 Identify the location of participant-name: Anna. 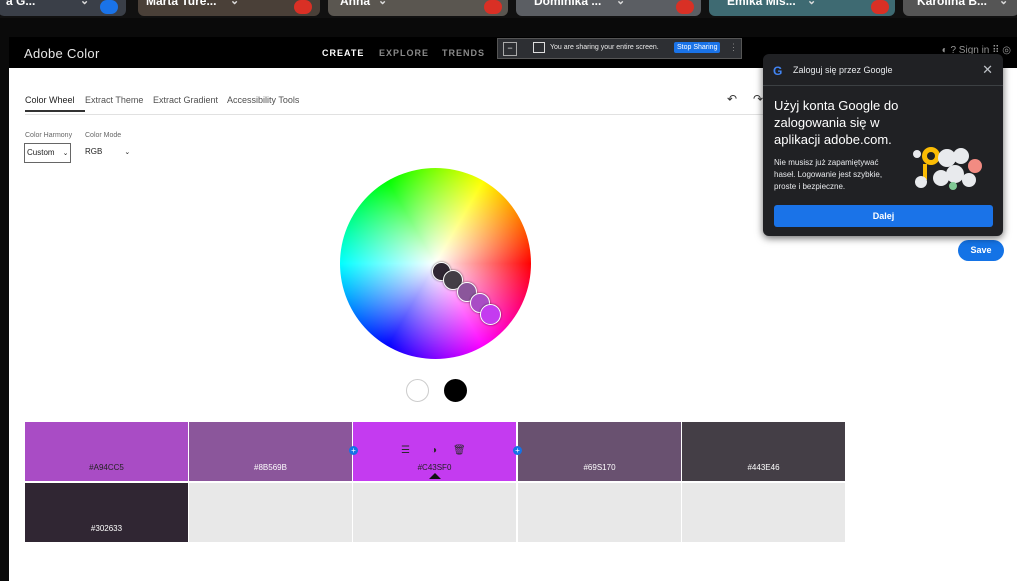
(355, 4).